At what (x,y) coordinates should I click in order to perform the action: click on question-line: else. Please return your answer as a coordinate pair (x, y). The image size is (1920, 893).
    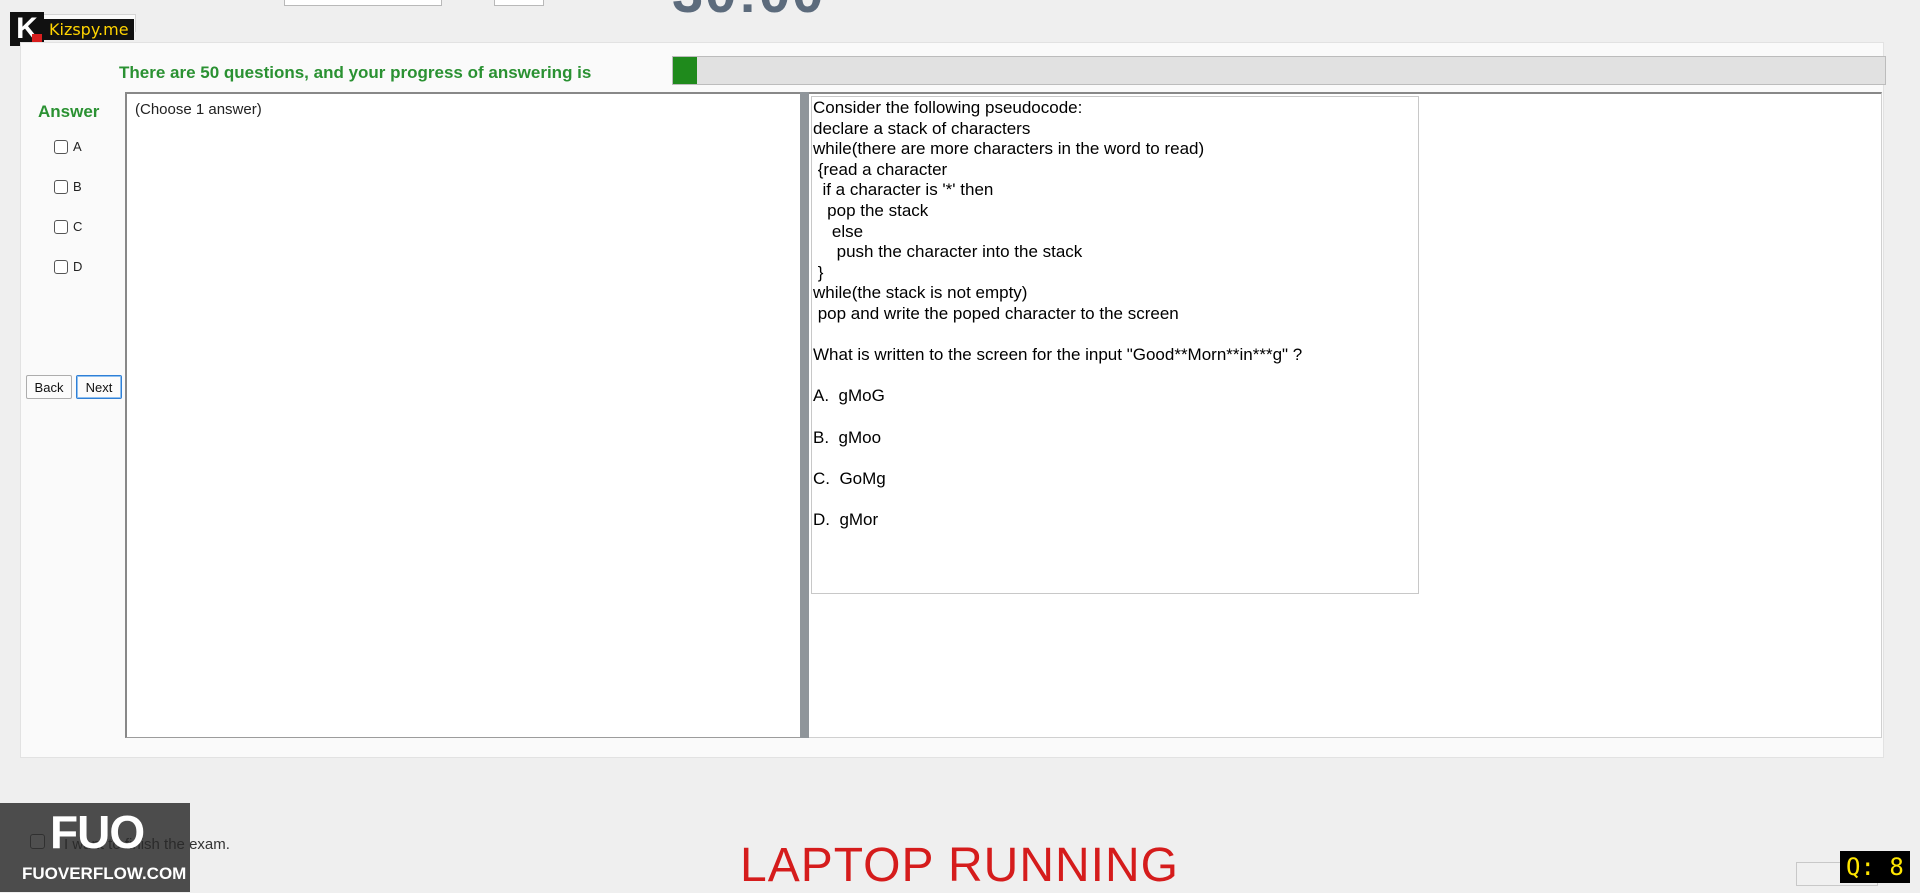
    Looking at the image, I should click on (838, 231).